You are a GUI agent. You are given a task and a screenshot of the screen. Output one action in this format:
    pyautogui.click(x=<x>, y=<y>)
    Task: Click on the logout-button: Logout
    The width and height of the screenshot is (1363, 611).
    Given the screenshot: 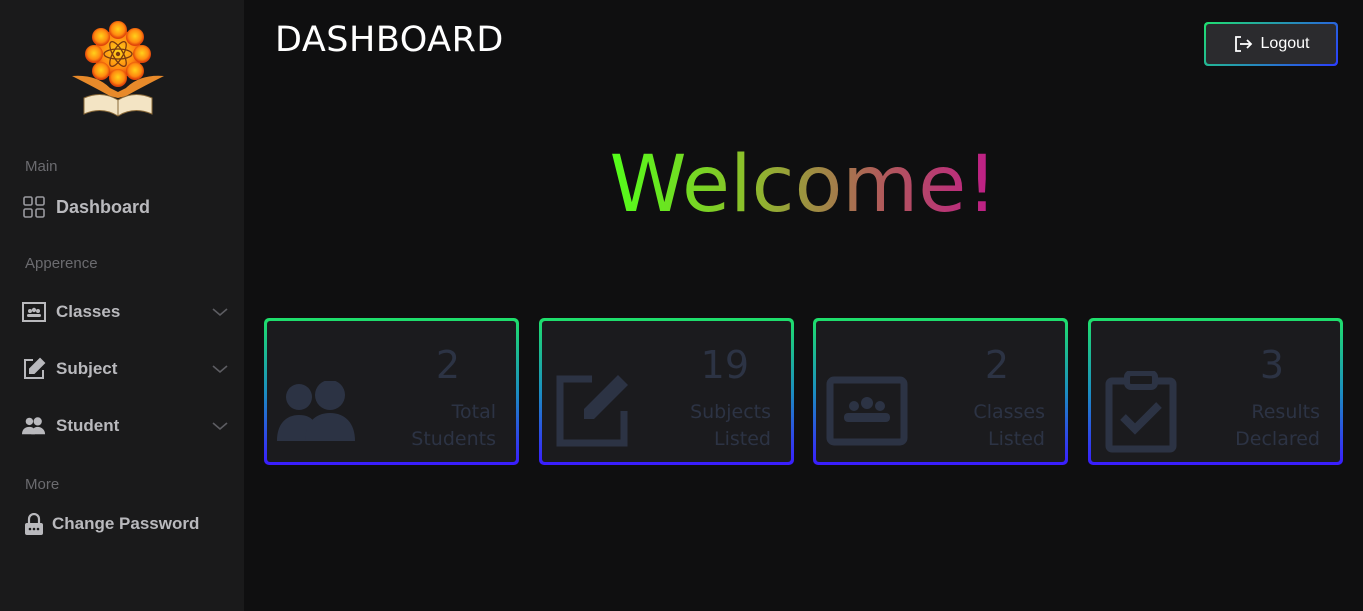 What is the action you would take?
    pyautogui.click(x=1271, y=44)
    